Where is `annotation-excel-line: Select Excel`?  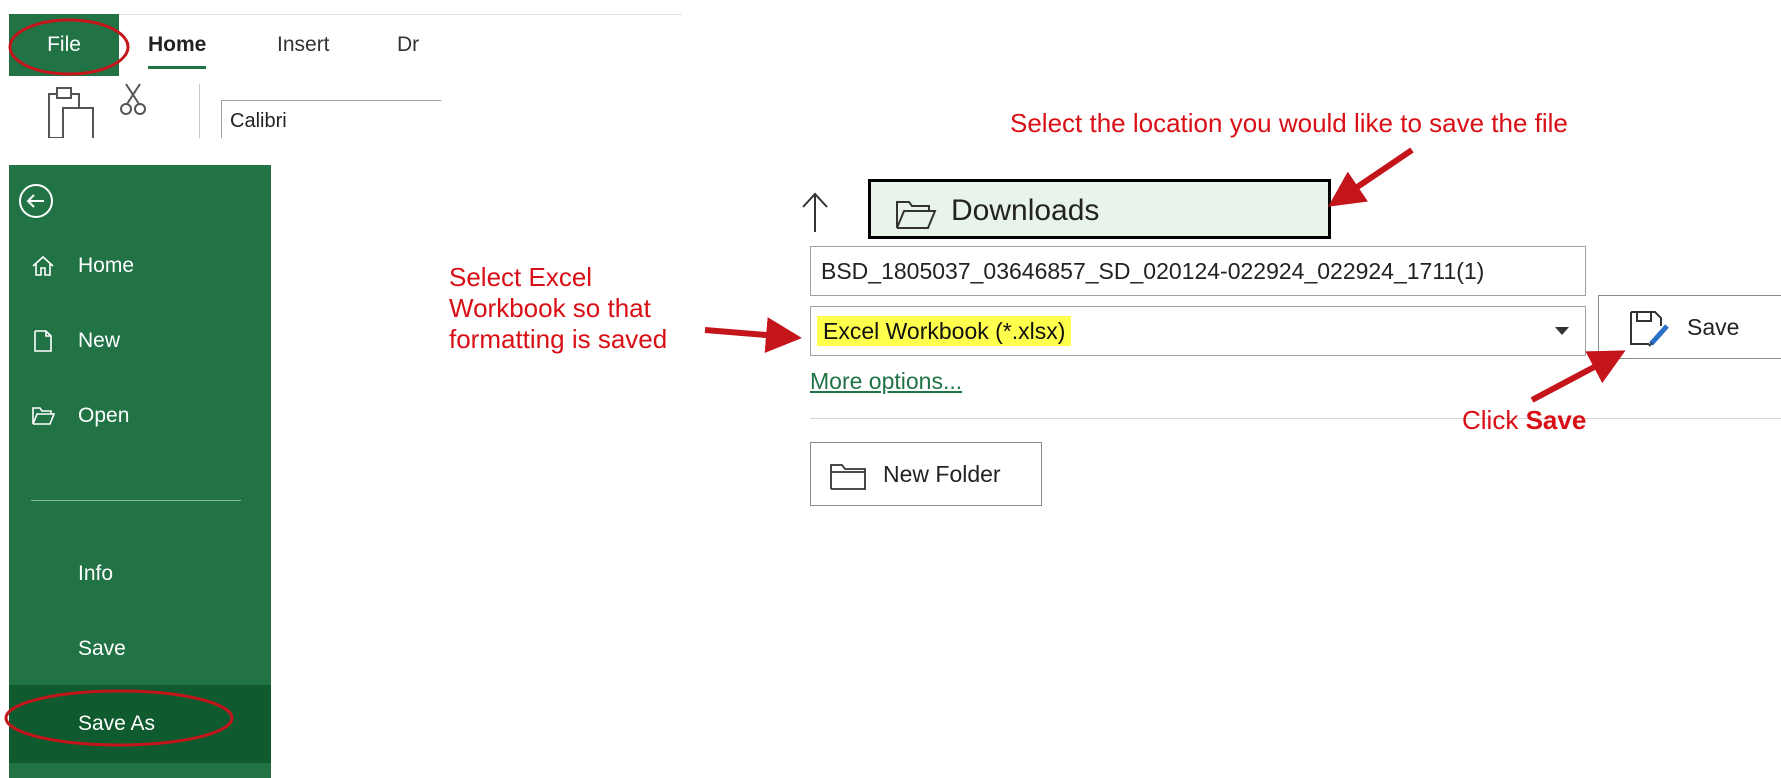
annotation-excel-line: Select Excel is located at coordinates (521, 277).